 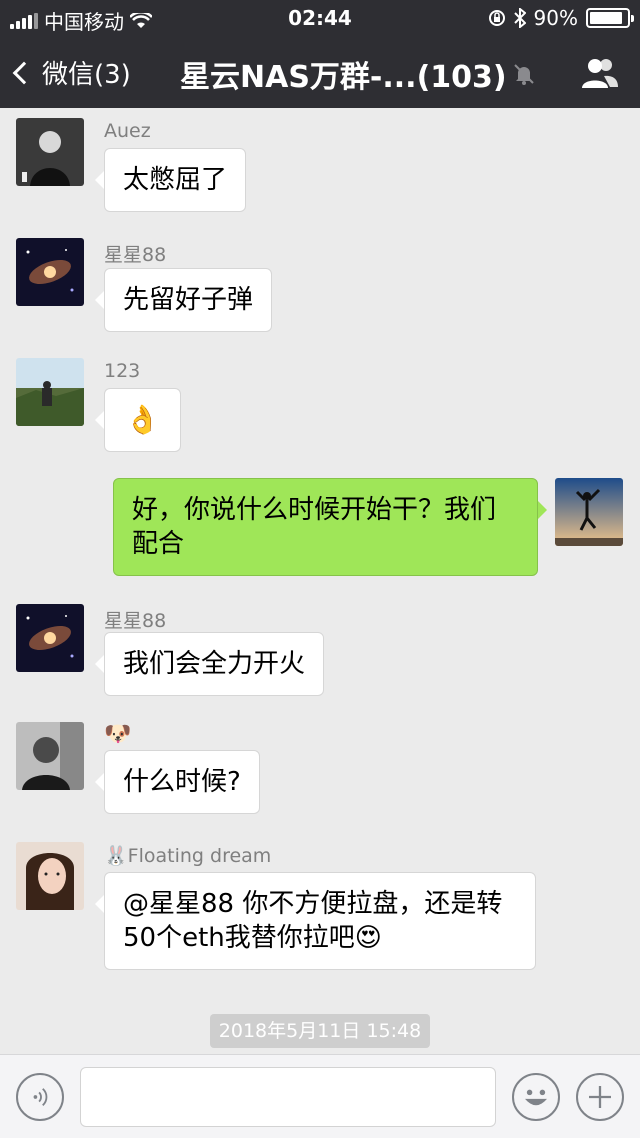 What do you see at coordinates (40, 1097) in the screenshot?
I see `voice-toggle-icon` at bounding box center [40, 1097].